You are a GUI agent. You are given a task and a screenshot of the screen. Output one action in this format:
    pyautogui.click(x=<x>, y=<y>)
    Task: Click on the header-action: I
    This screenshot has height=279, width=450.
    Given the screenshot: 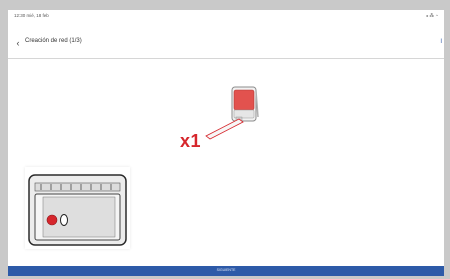 What is the action you would take?
    pyautogui.click(x=441, y=42)
    